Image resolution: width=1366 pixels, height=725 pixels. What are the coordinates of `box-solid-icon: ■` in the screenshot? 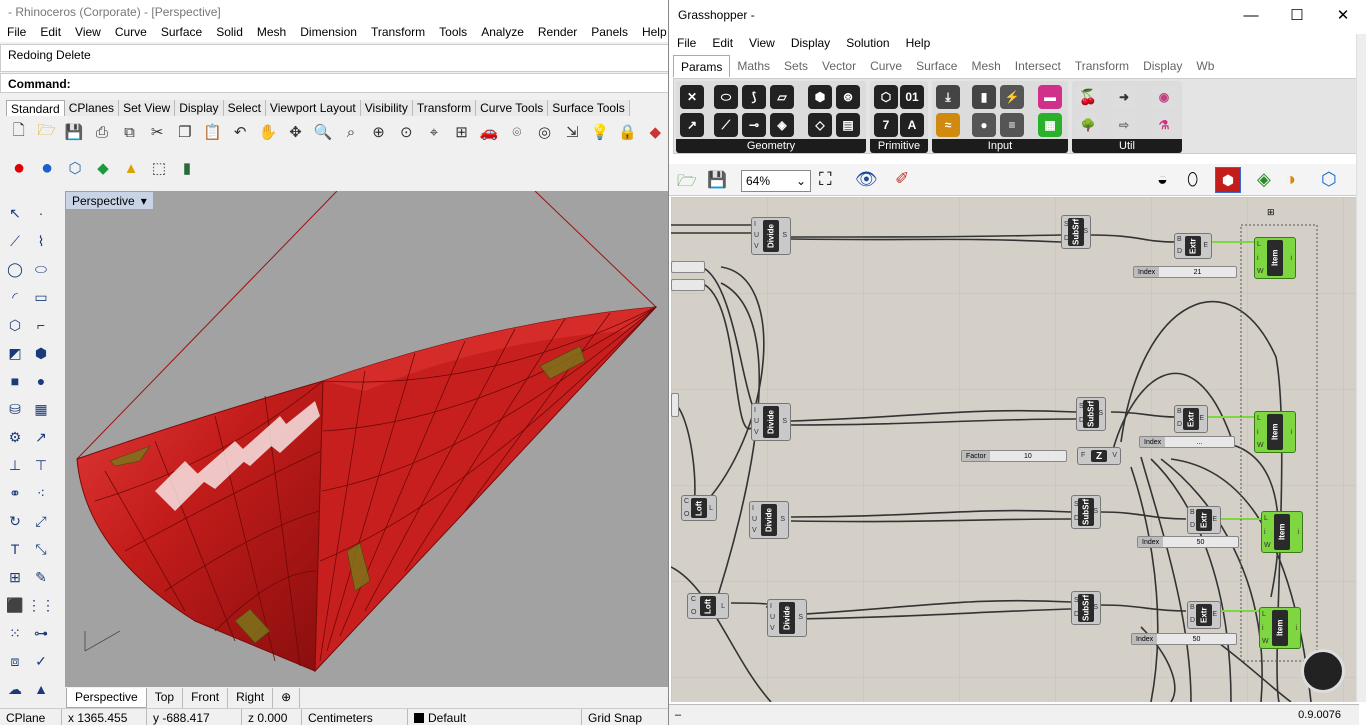 It's located at (15, 381).